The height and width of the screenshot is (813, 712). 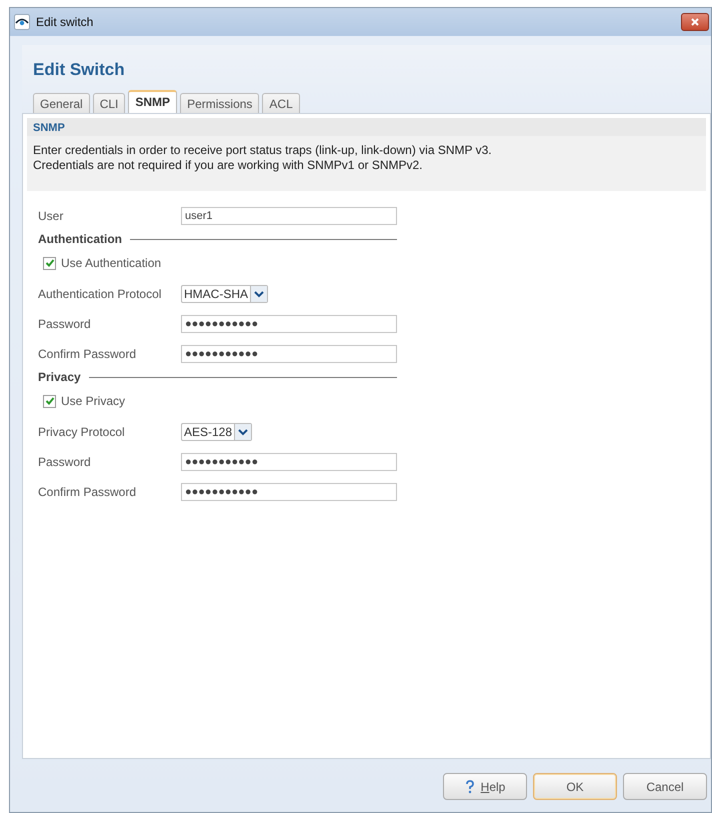 I want to click on close-icon, so click(x=695, y=22).